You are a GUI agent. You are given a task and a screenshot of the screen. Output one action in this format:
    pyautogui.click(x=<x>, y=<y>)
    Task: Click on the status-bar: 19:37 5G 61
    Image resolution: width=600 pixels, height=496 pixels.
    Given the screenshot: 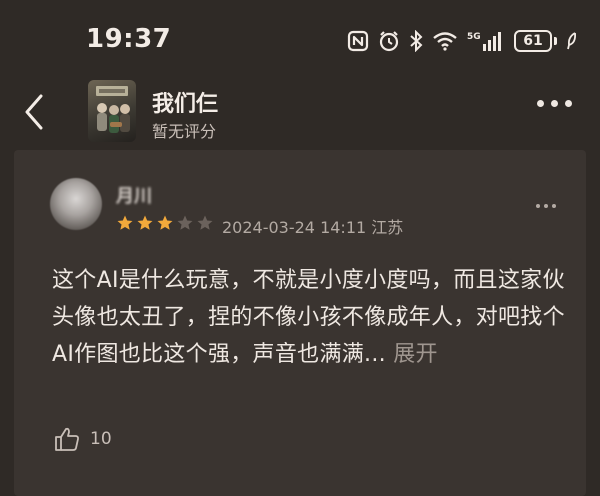 What is the action you would take?
    pyautogui.click(x=300, y=37)
    